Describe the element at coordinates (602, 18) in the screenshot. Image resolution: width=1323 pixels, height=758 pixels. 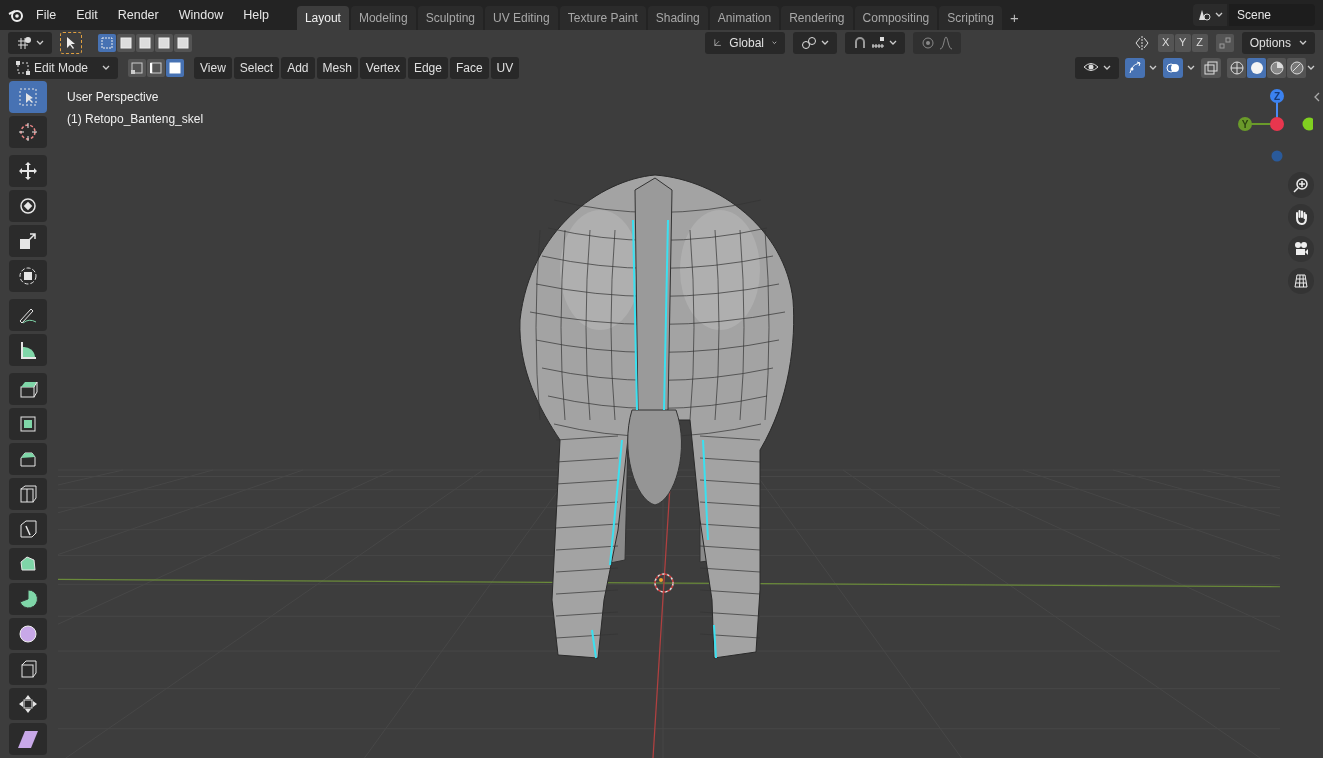
I see `workspace-tab: Texture Paint` at that location.